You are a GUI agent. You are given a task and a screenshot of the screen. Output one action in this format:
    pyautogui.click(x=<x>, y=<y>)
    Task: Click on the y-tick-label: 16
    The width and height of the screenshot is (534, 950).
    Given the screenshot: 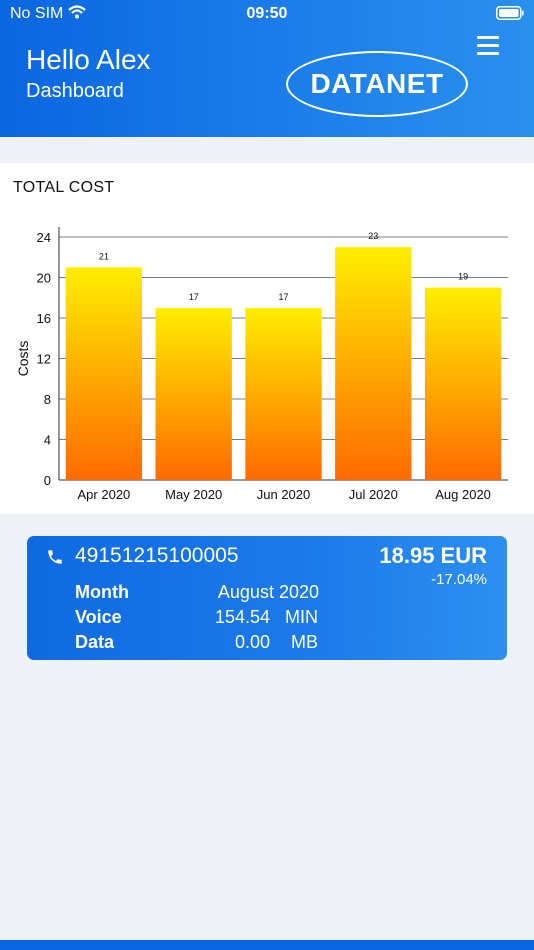 What is the action you would take?
    pyautogui.click(x=44, y=318)
    